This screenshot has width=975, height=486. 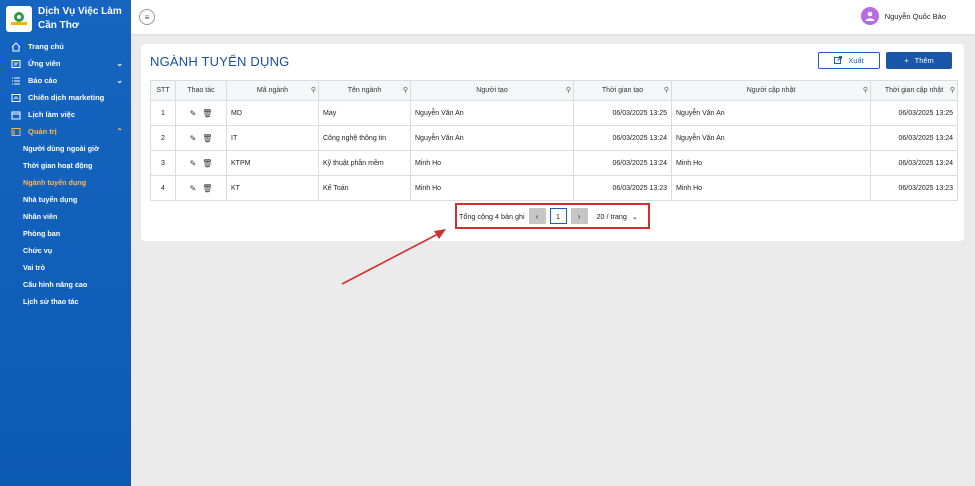 I want to click on page-size-select: 20 / trang ⌄, so click(x=617, y=216).